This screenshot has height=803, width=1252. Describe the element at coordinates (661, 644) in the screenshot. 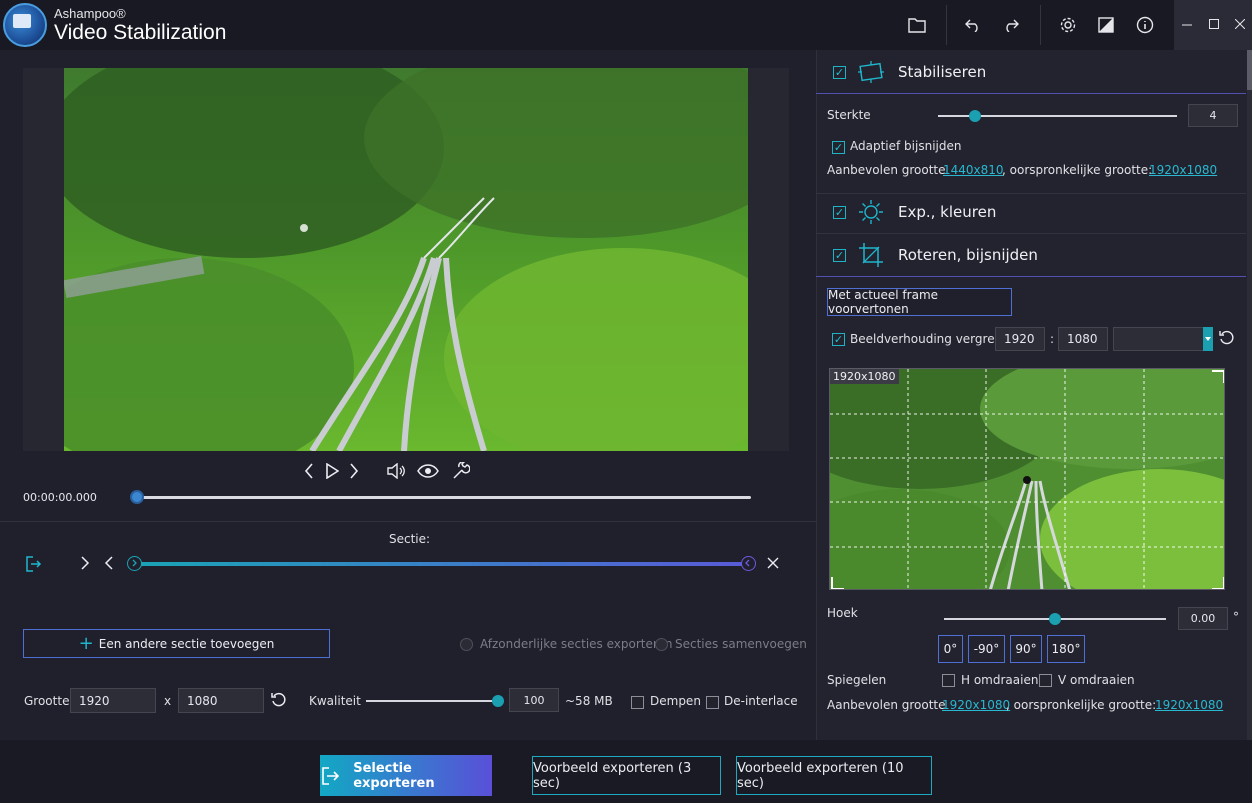

I see `merge-sections-radio` at that location.